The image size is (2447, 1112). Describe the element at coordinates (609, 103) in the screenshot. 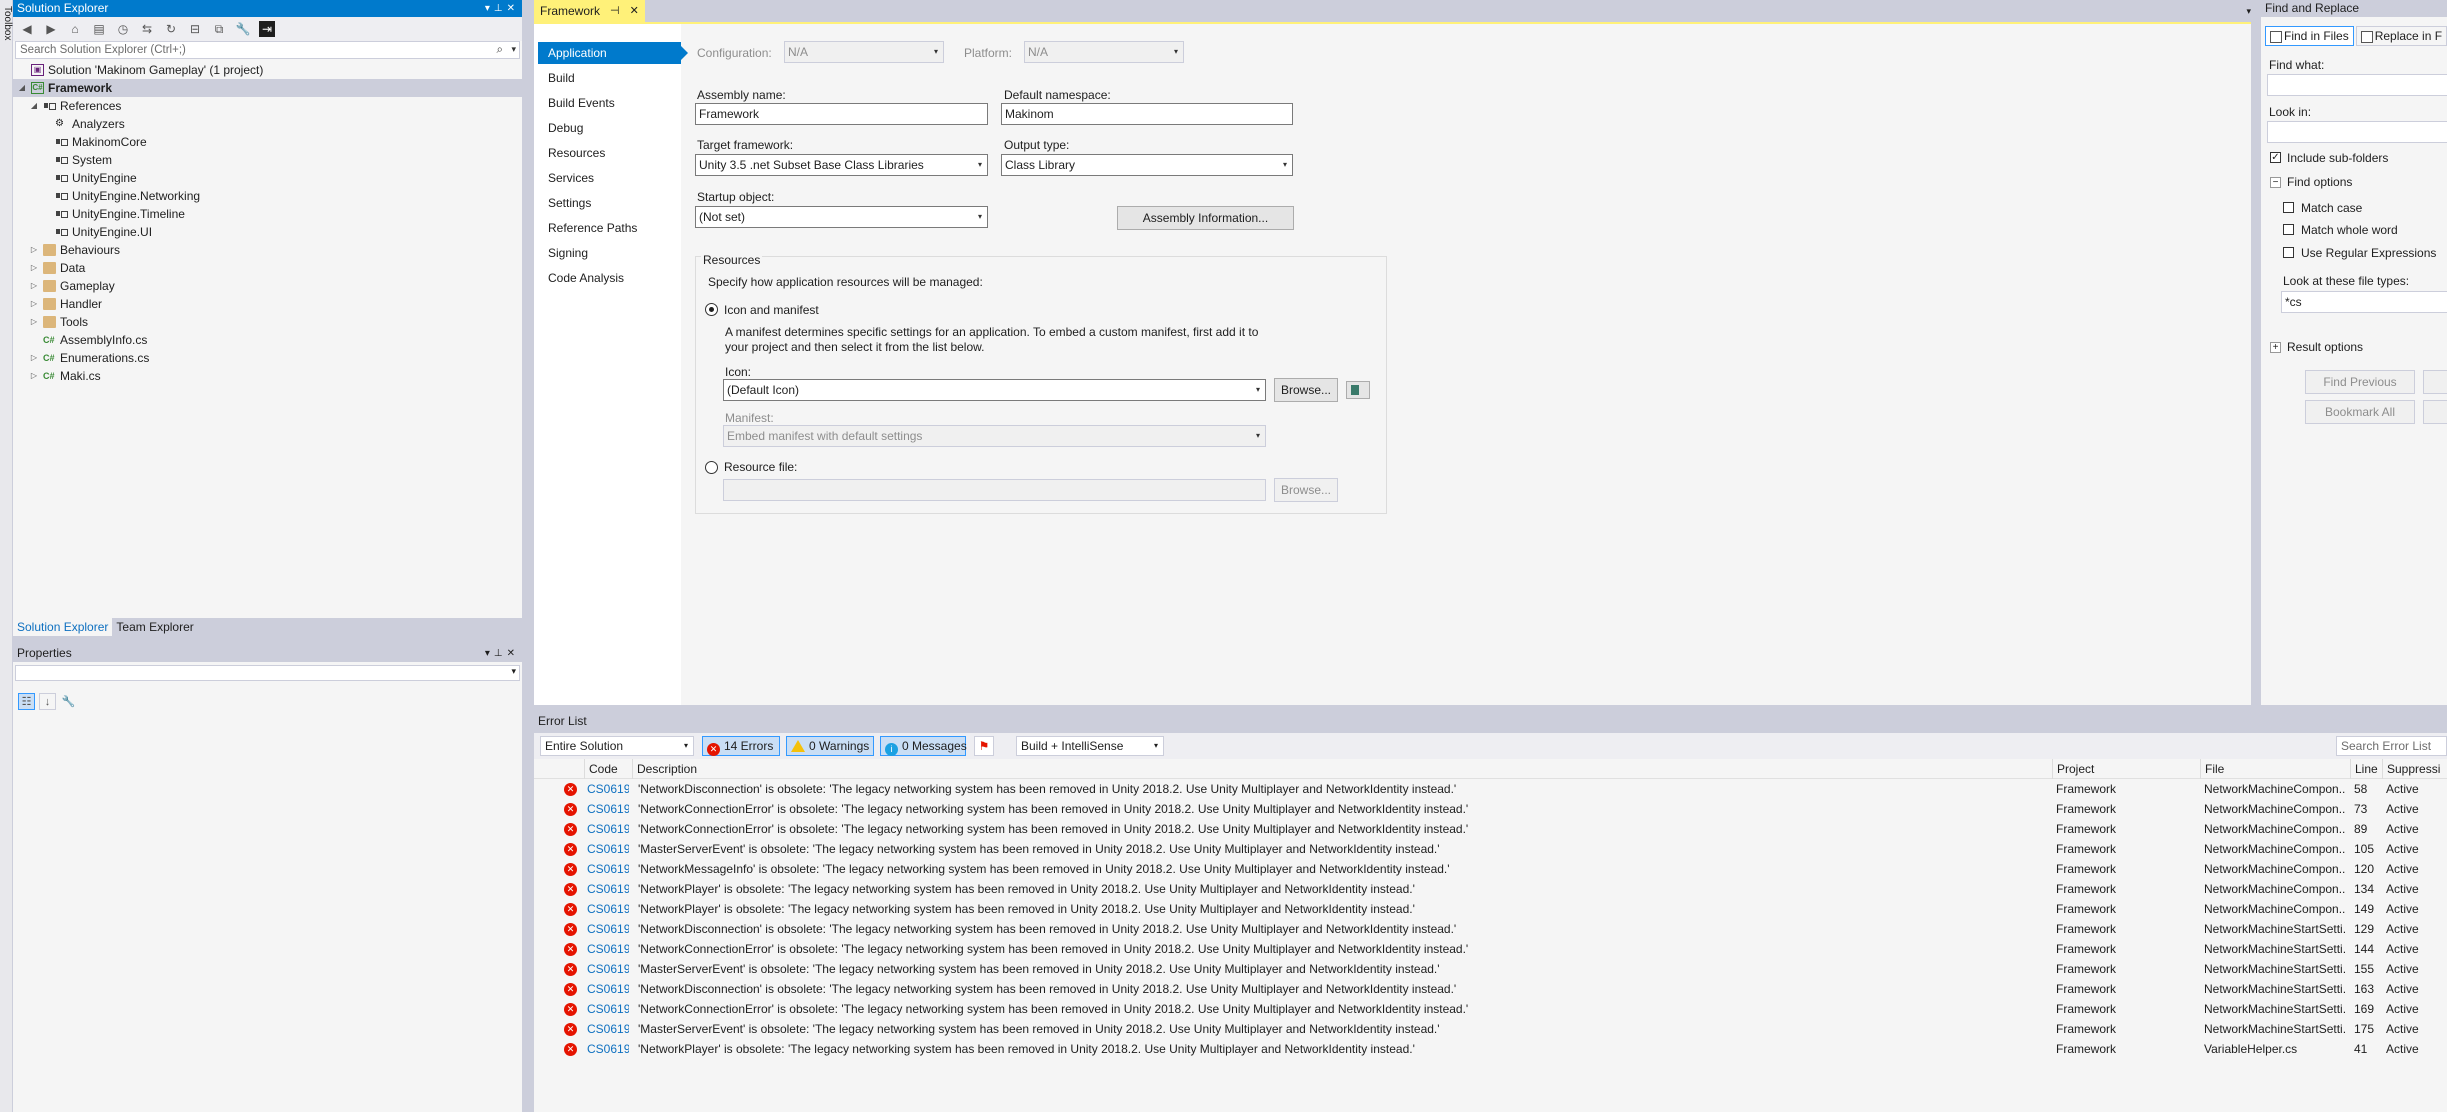

I see `nav-item-build-events: Build Events` at that location.